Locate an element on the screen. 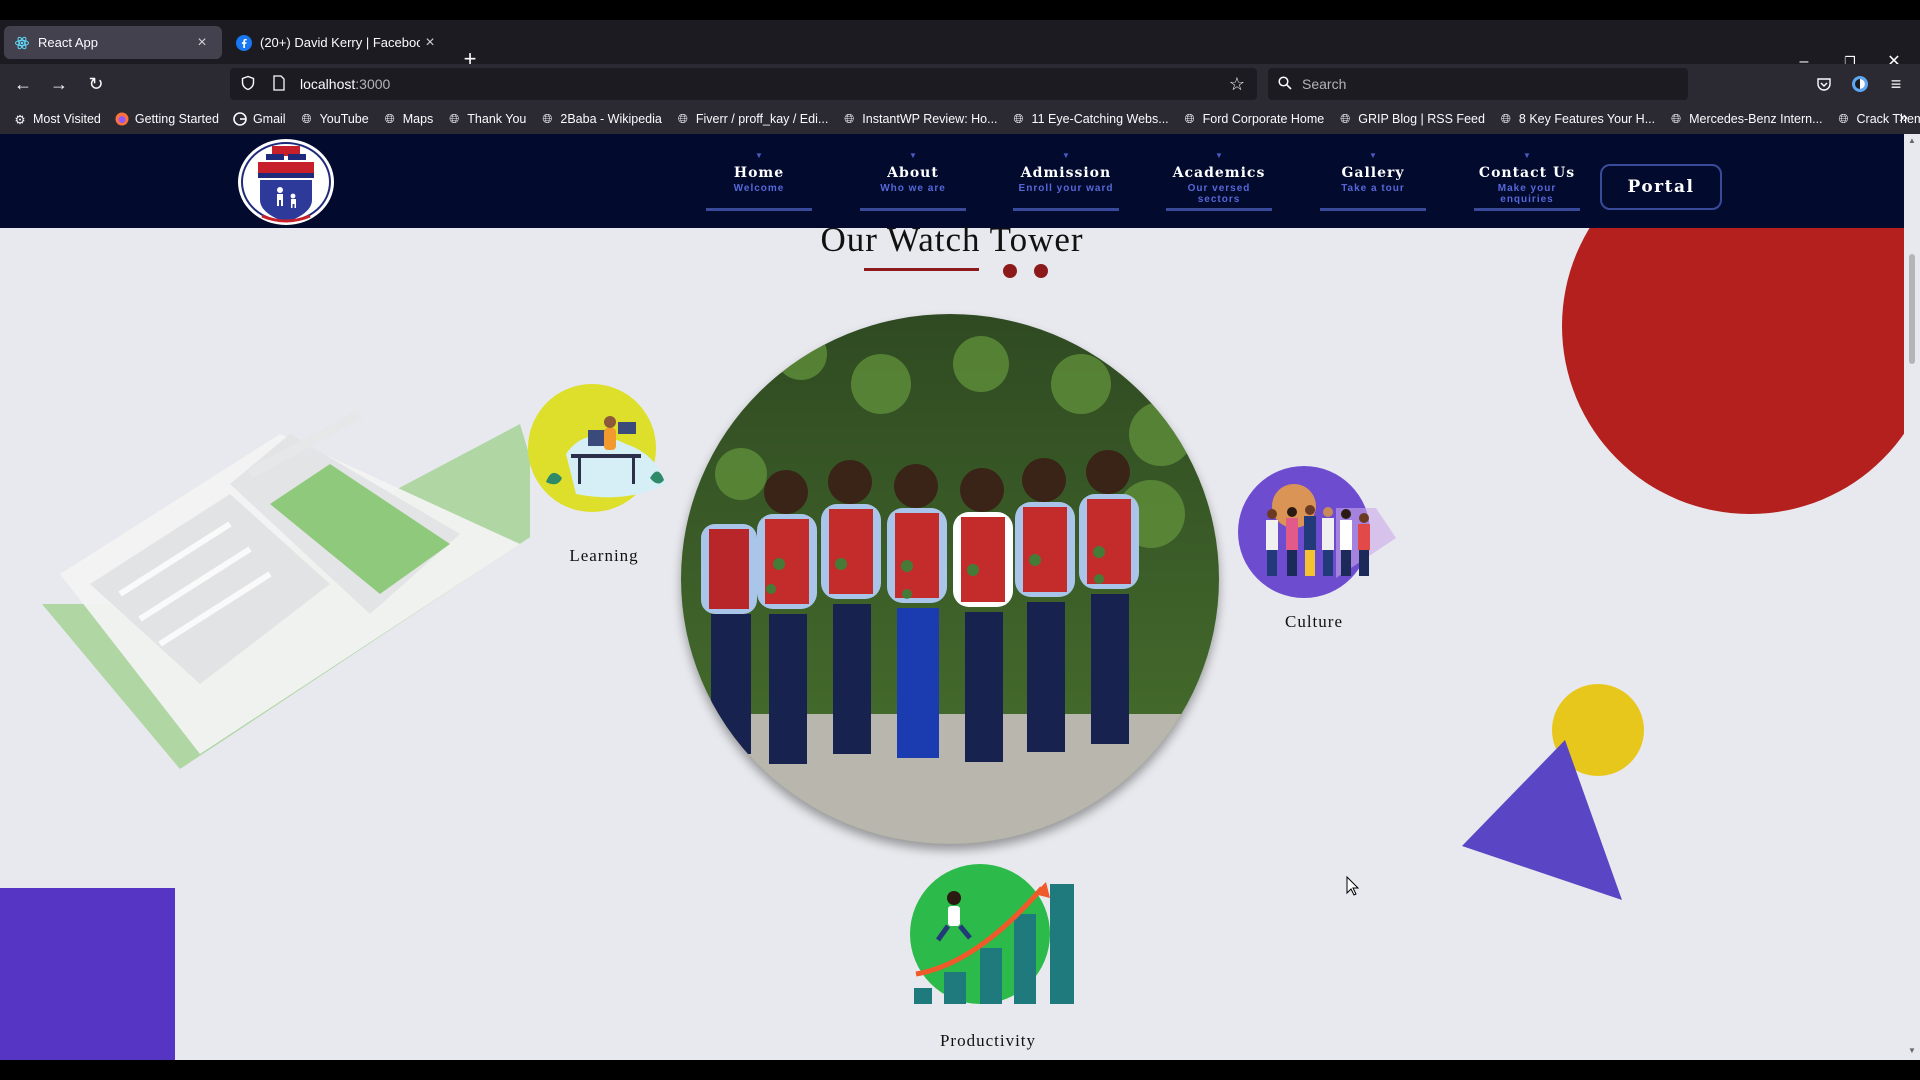 This screenshot has width=1920, height=1080. nav-home: ▼ Home Welcome is located at coordinates (759, 181).